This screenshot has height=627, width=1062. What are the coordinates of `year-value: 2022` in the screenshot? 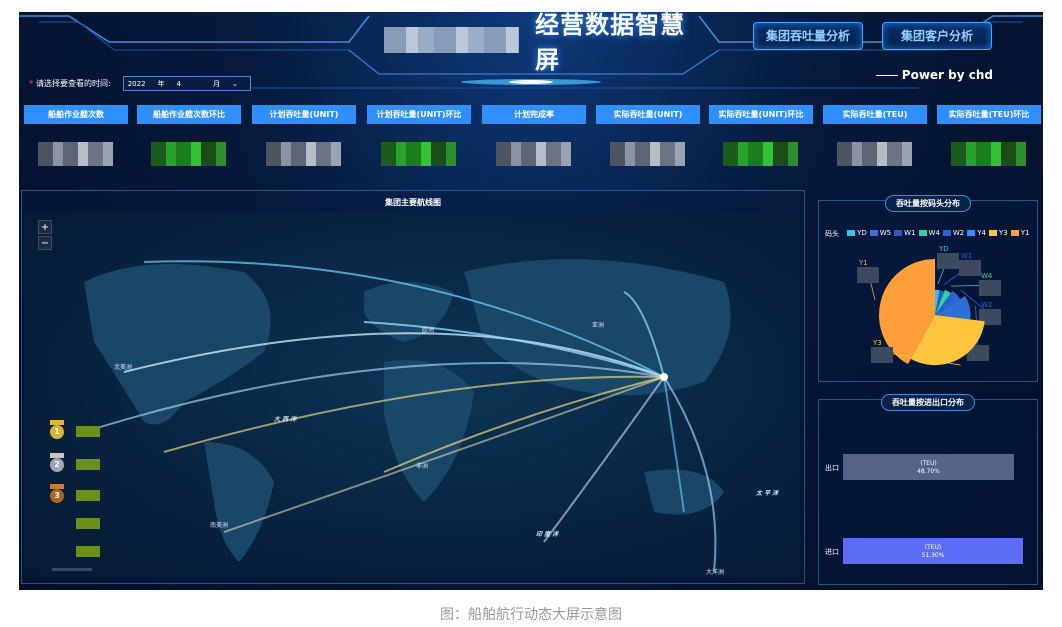 It's located at (136, 83).